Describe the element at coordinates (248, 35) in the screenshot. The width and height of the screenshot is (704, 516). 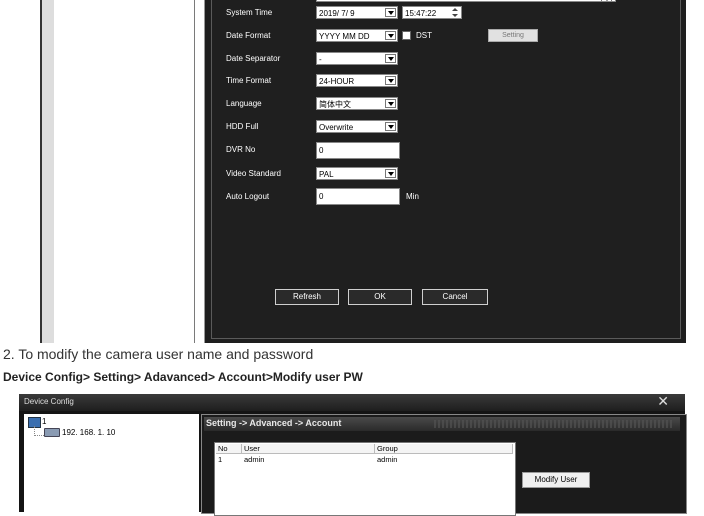
I see `date-format-label: Date Format` at that location.